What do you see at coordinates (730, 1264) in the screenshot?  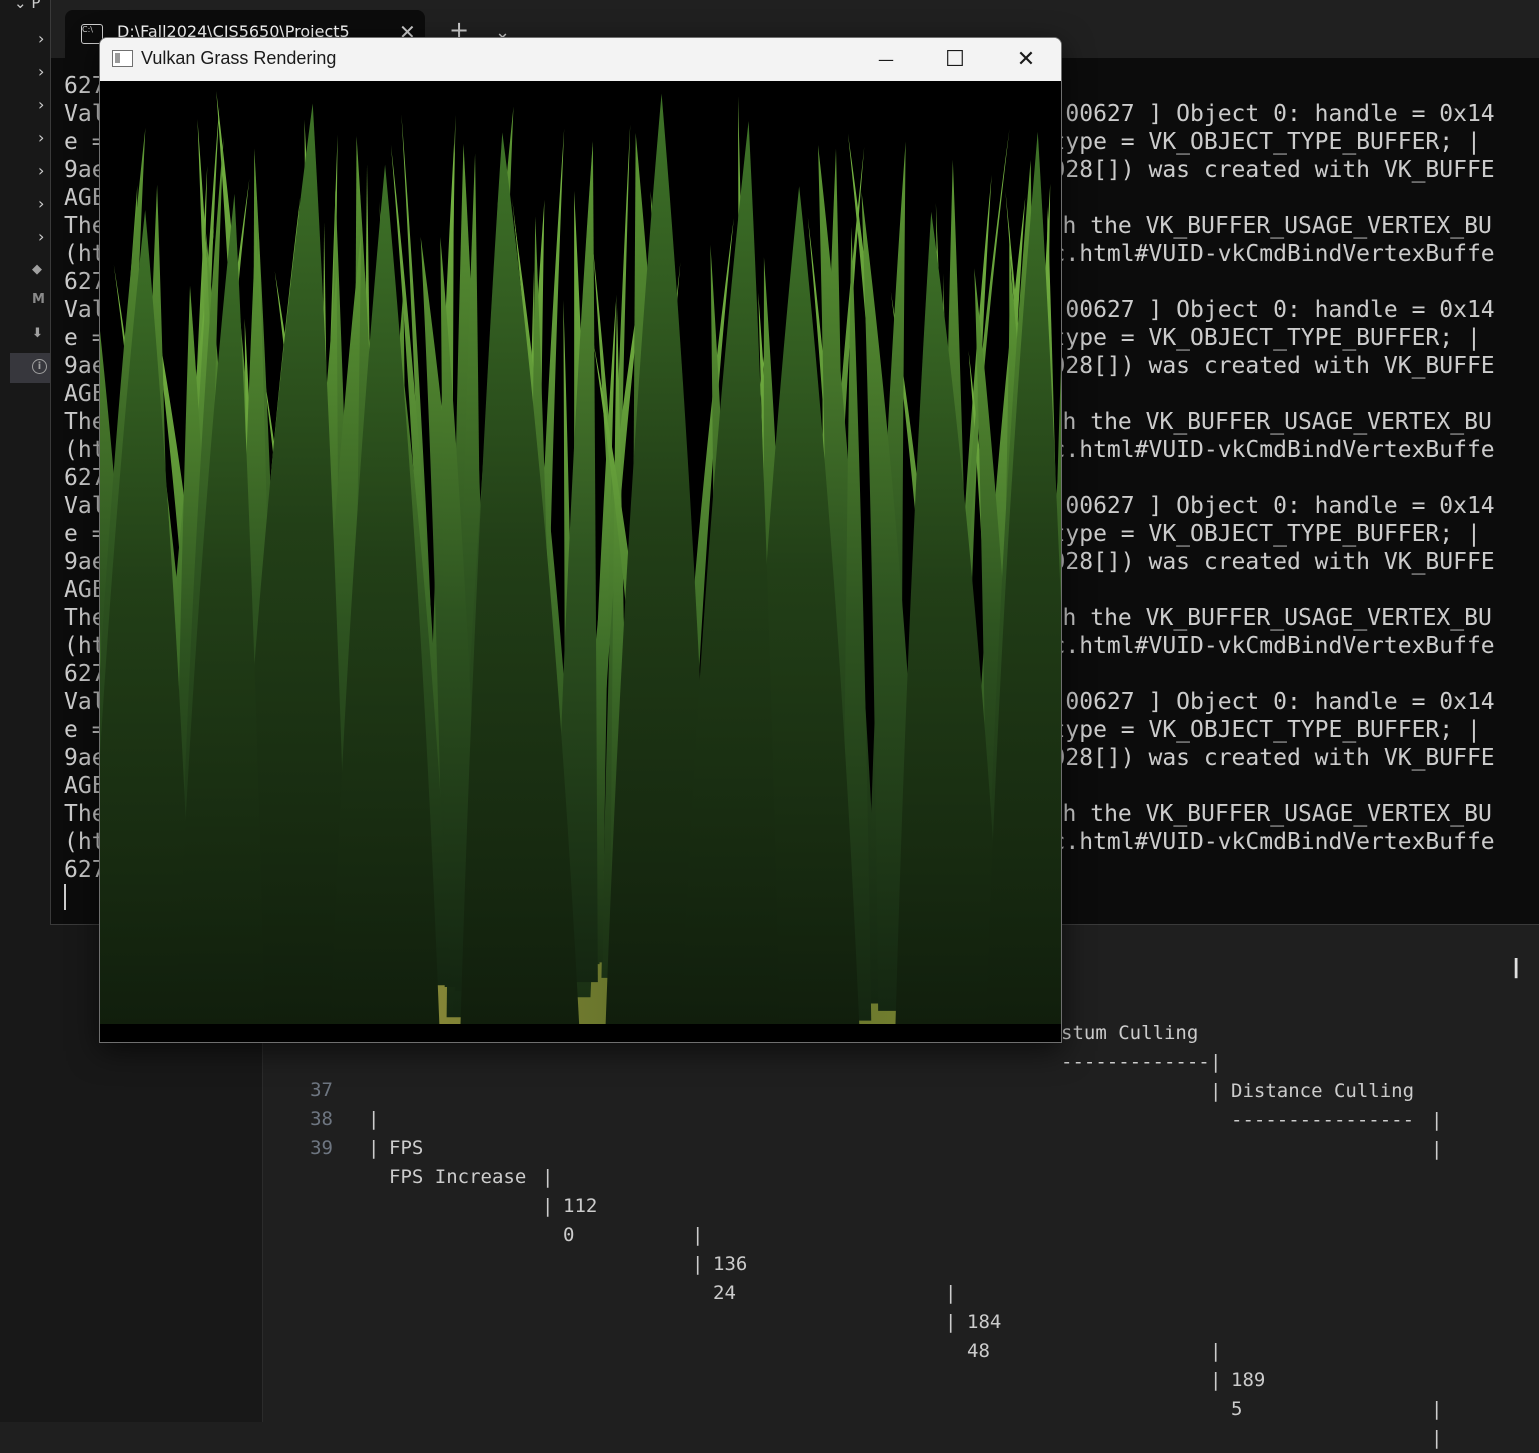 I see `table-cell: 136` at bounding box center [730, 1264].